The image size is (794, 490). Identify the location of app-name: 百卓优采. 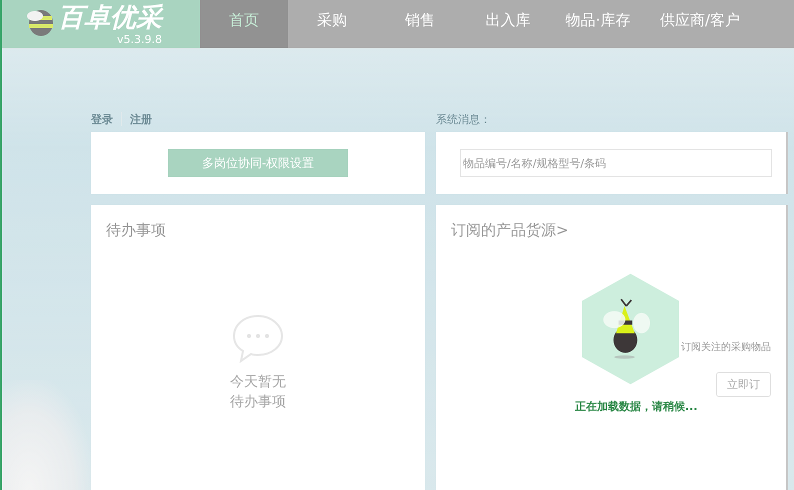
(110, 17).